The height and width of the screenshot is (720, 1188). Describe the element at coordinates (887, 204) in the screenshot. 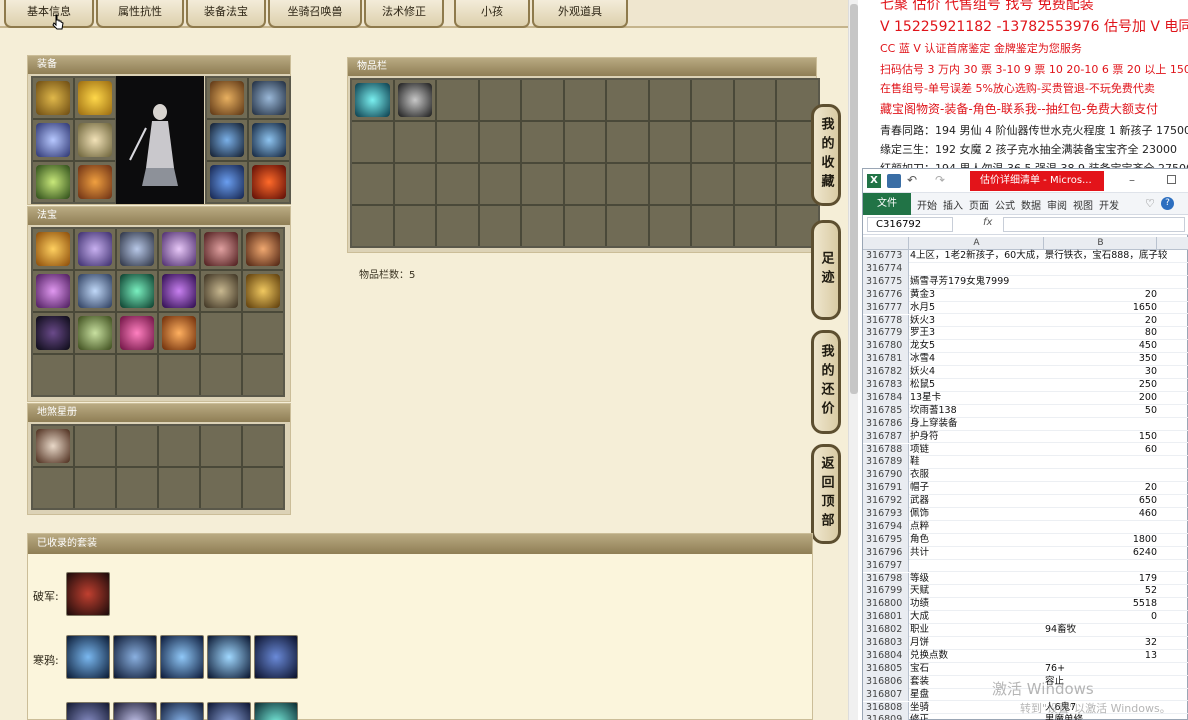

I see `file-tab: 文件` at that location.